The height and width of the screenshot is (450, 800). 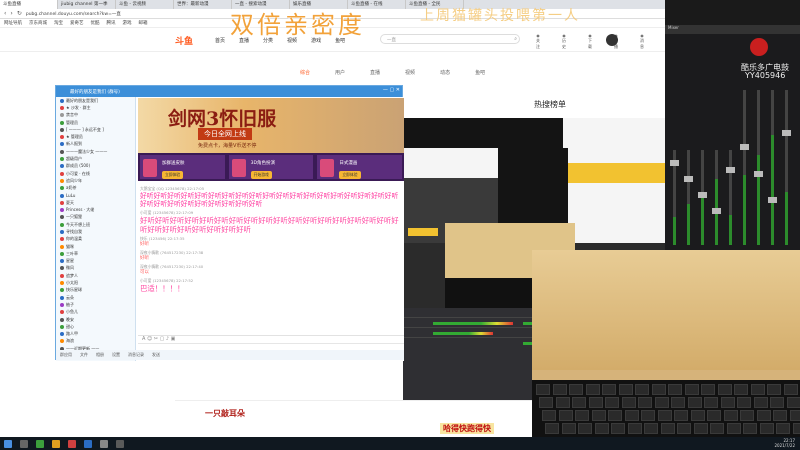 What do you see at coordinates (271, 339) in the screenshot?
I see `message-toolbar: A ☺ ✂ ▢ ♪ ▣` at bounding box center [271, 339].